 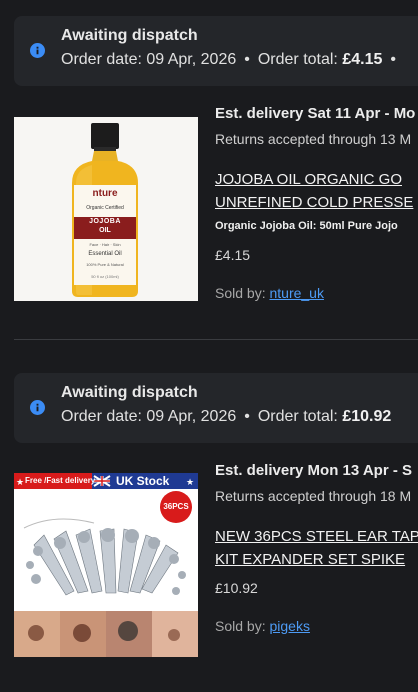 What do you see at coordinates (105, 221) in the screenshot?
I see `bottle-label-line1: JOJOBA` at bounding box center [105, 221].